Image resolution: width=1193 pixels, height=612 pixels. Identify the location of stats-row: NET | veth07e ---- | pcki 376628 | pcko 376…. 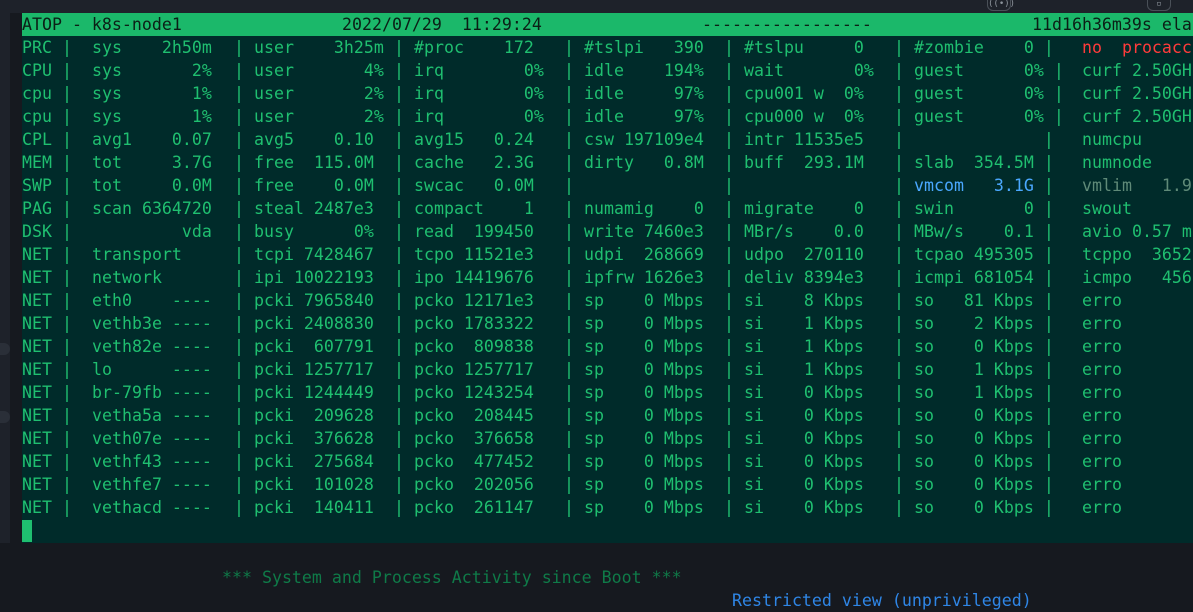
(607, 438).